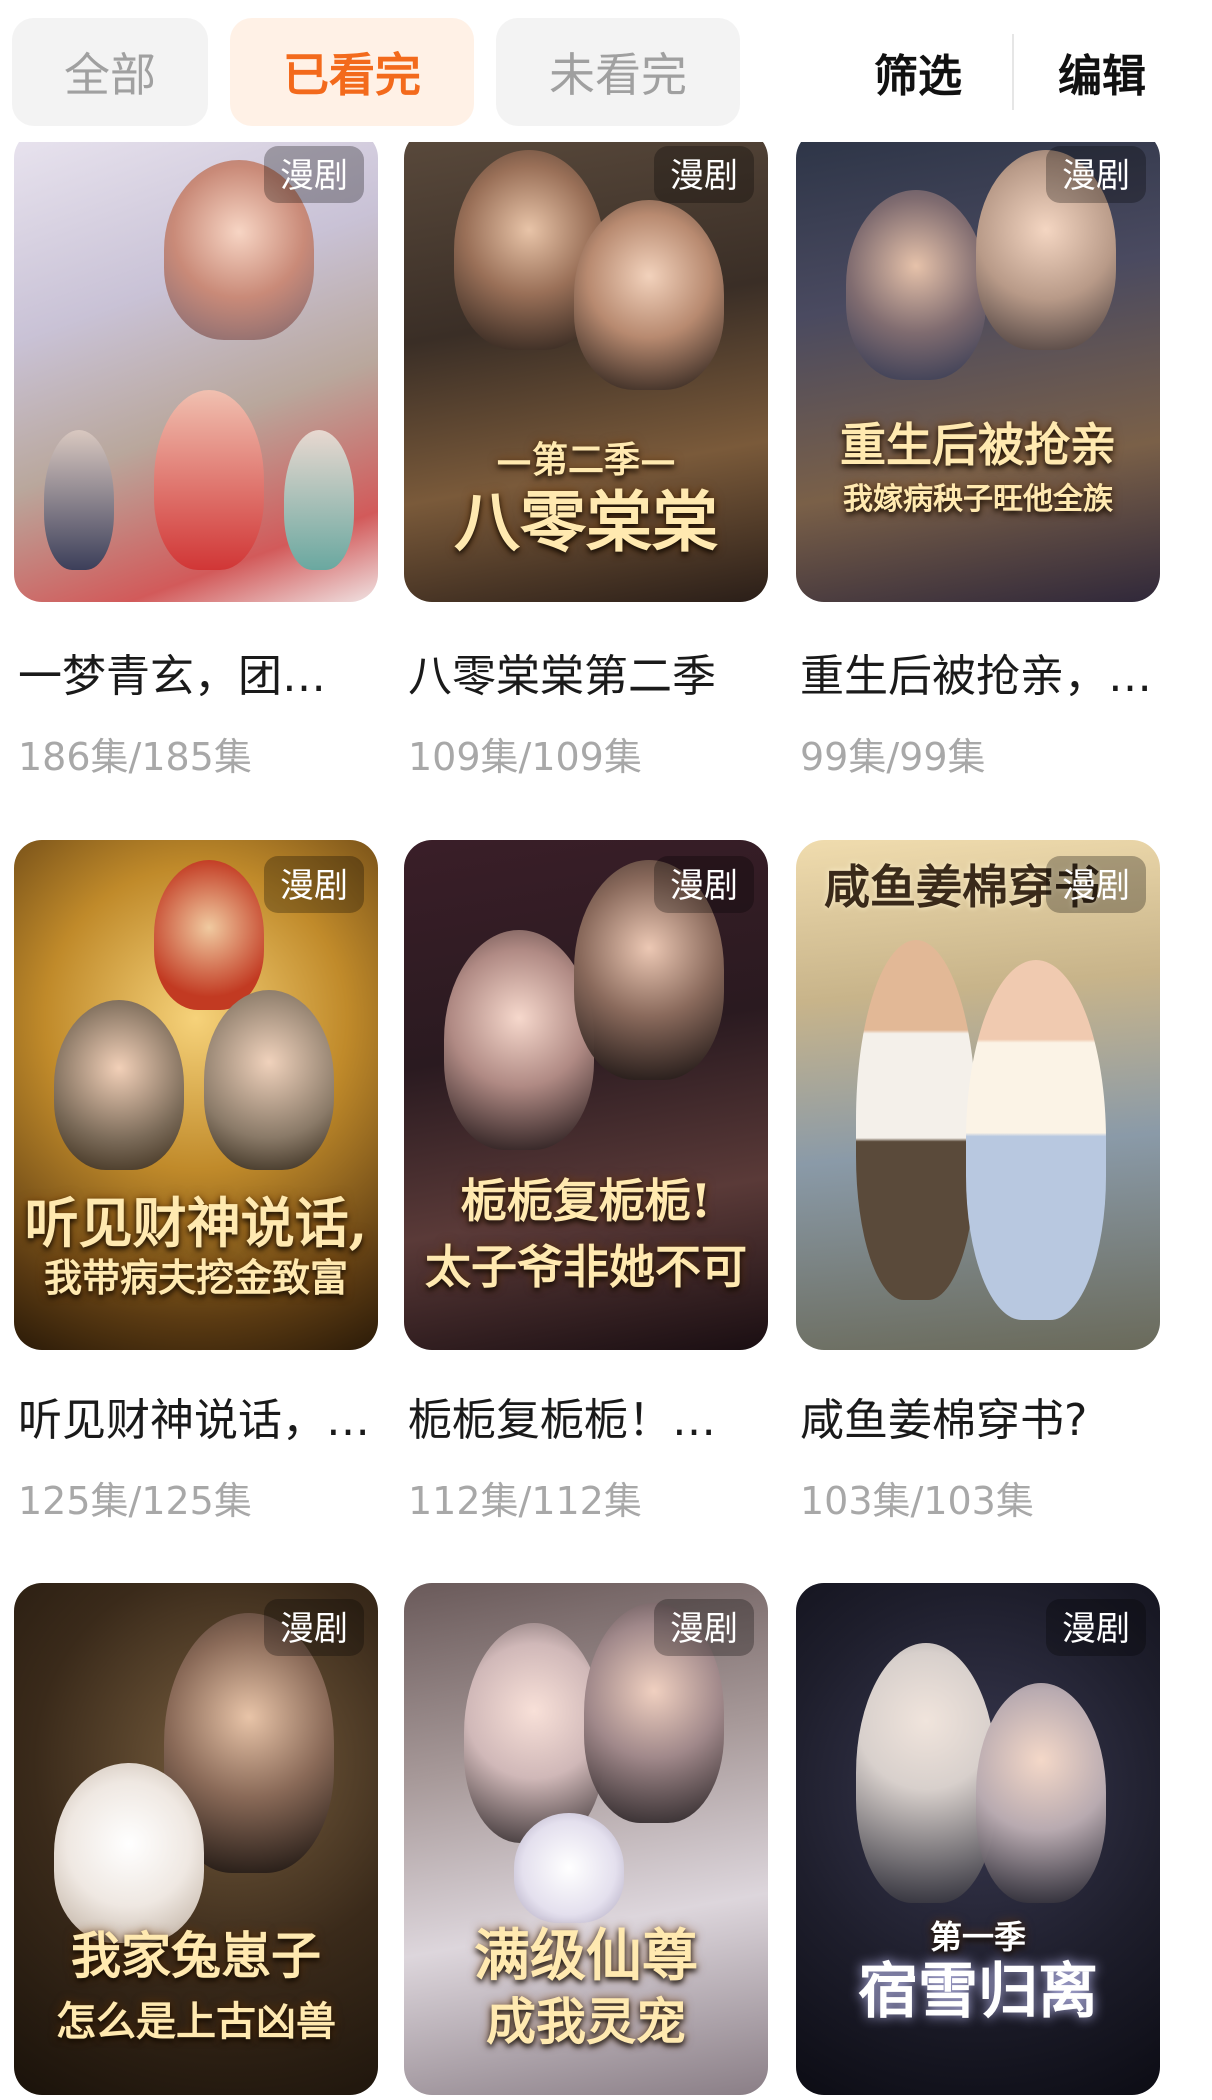  I want to click on drama-title: 八零棠棠第二季, so click(562, 676).